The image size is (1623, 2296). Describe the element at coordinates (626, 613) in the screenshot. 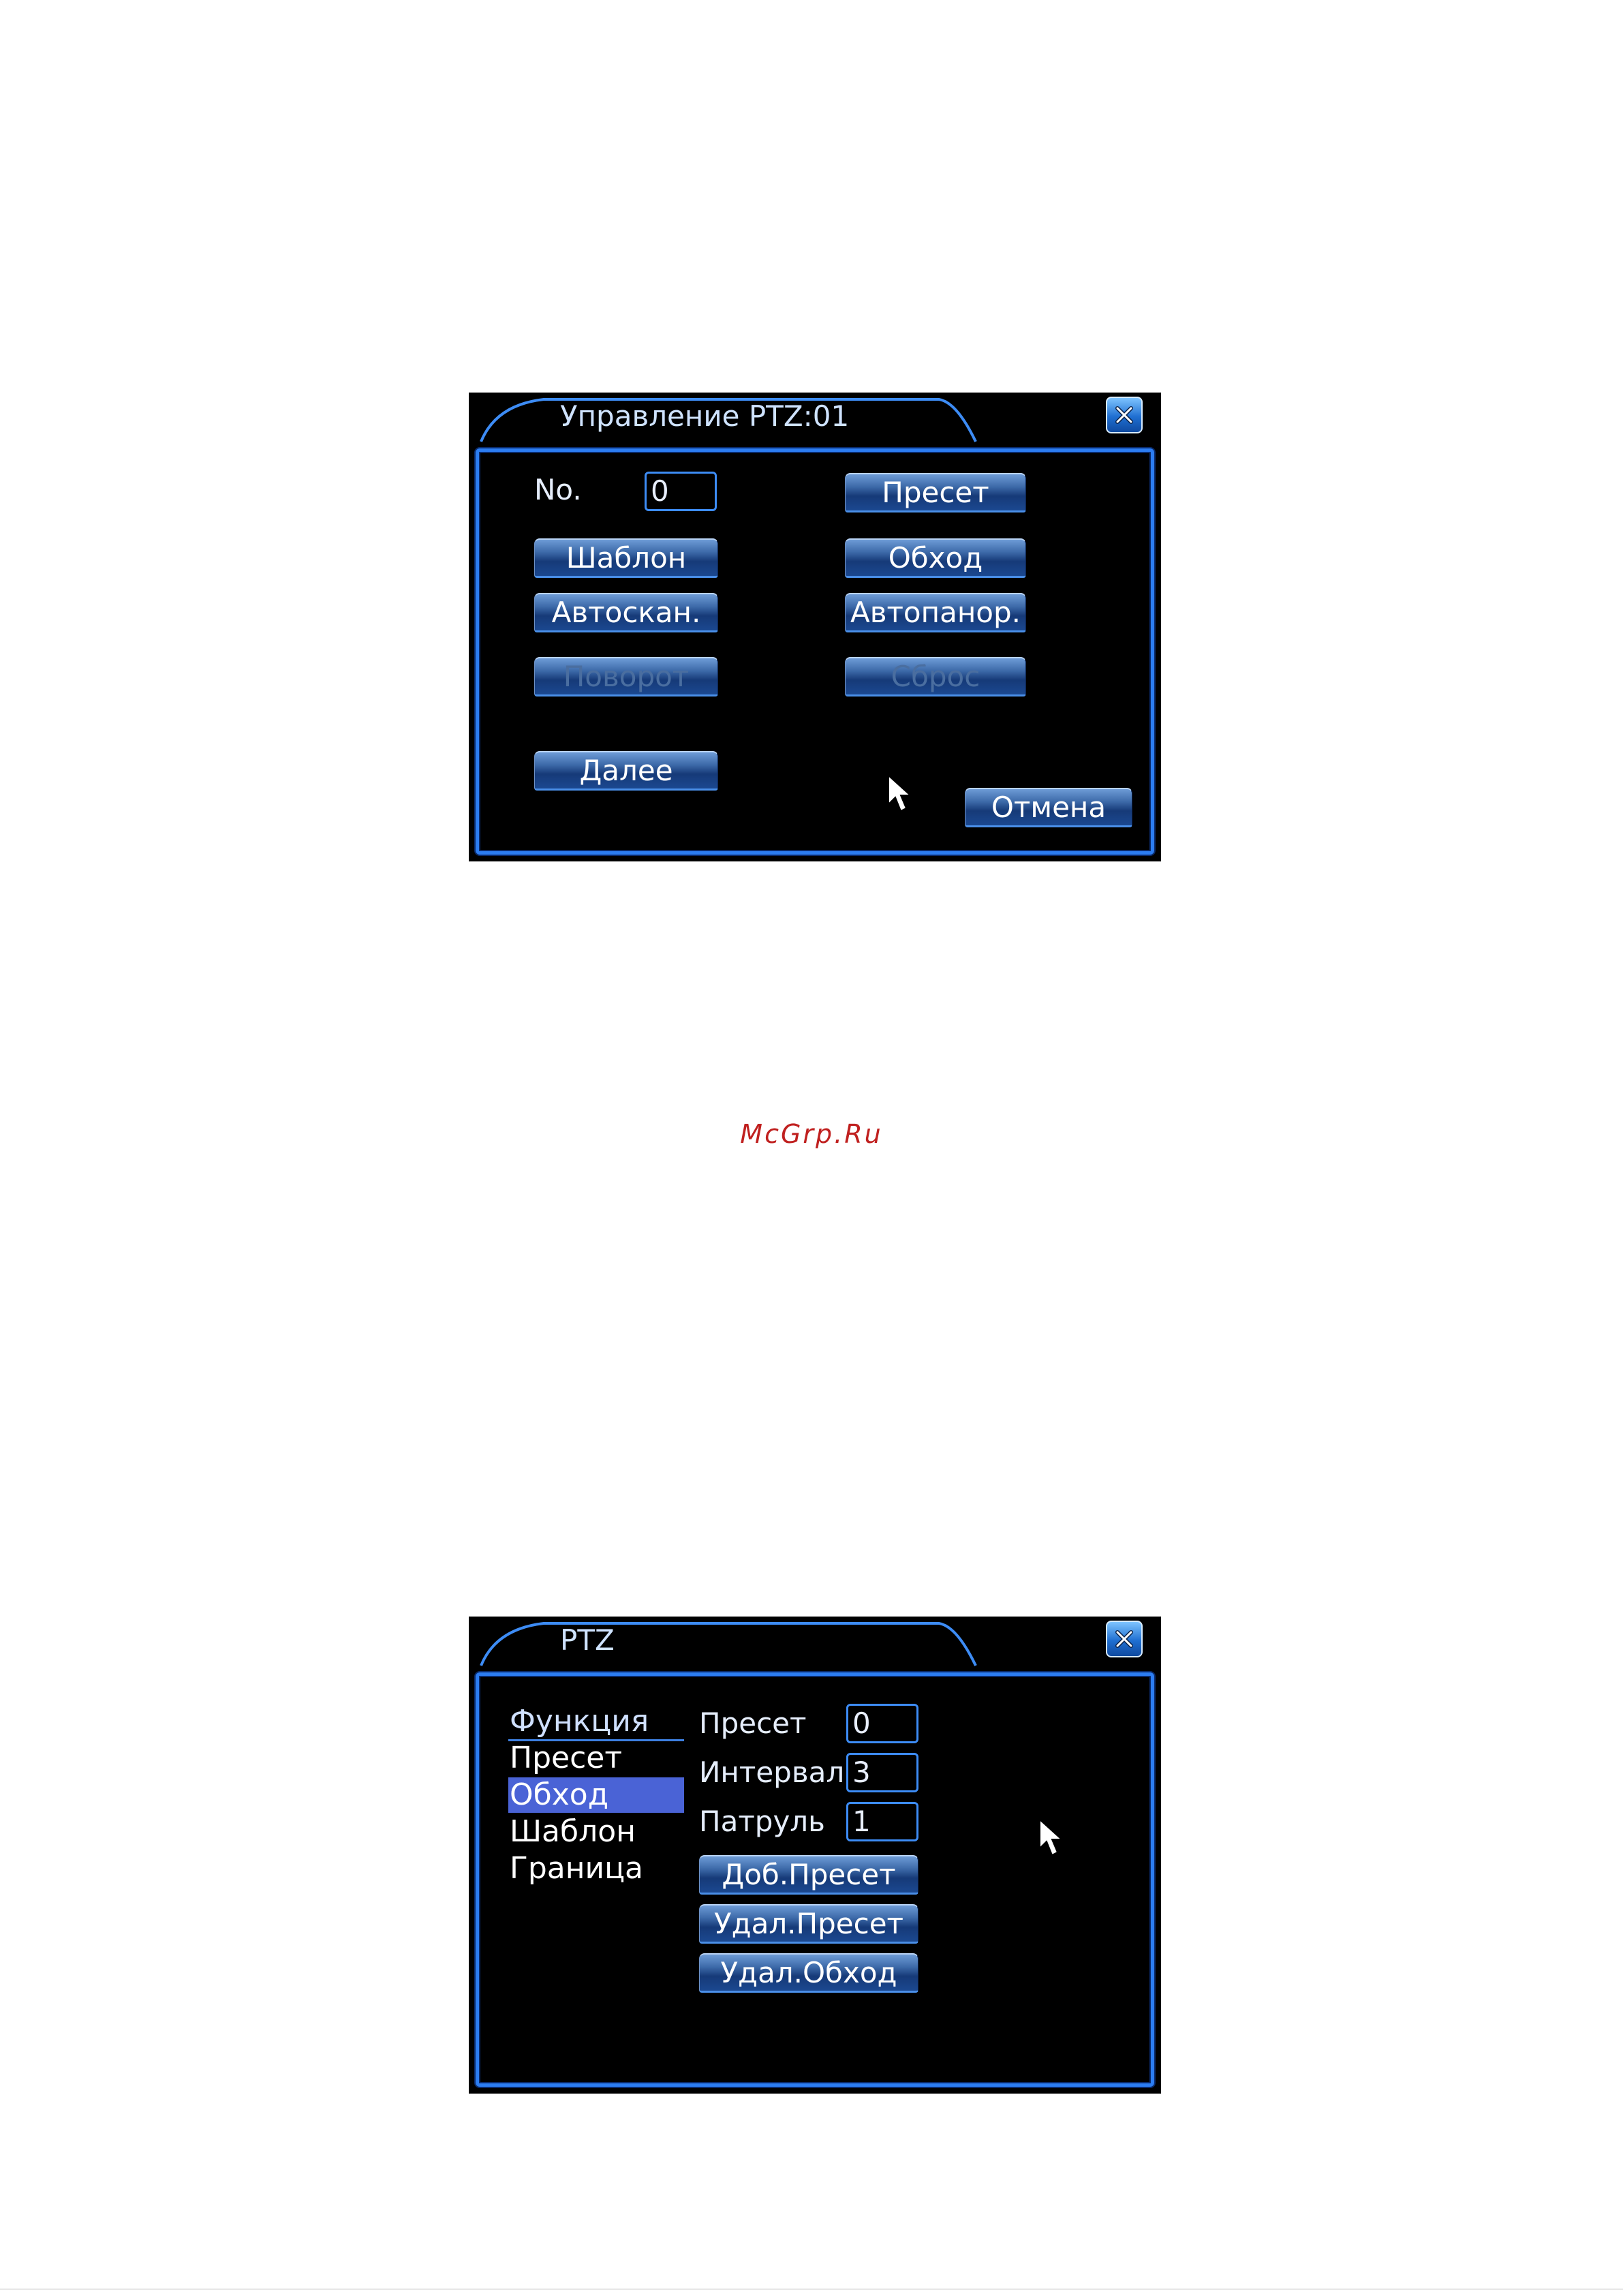

I see `autoscan-button: Автоскан.` at that location.